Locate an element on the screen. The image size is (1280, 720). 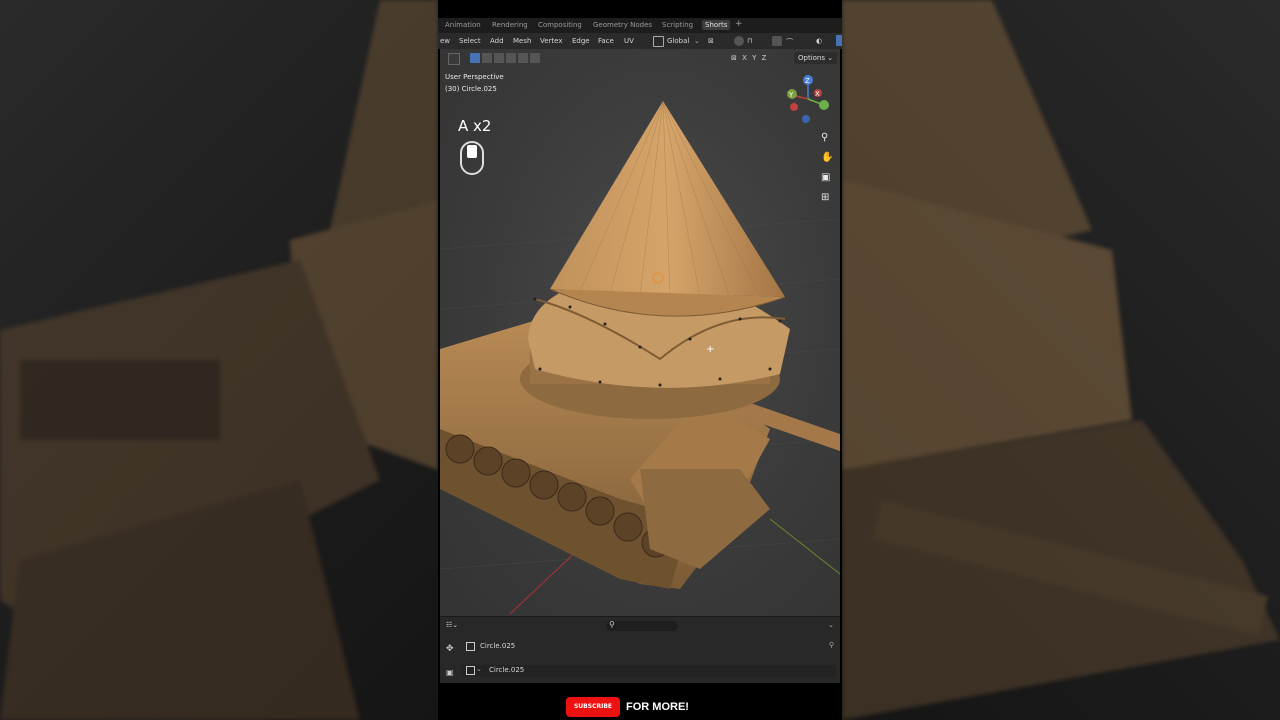
subscribe-button: SUBSCRIBE is located at coordinates (593, 707).